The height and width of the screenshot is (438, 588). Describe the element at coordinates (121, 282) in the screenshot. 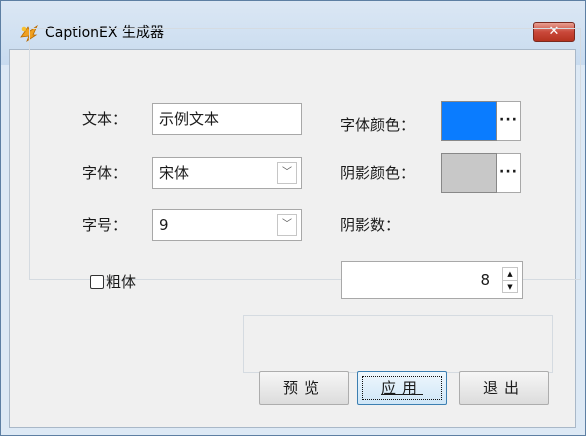

I see `bold-label: 粗体` at that location.